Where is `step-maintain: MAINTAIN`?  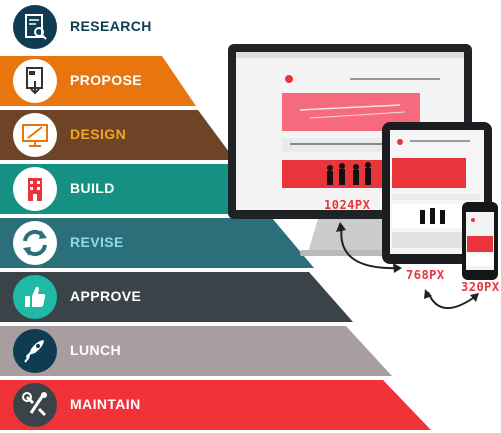
step-maintain: MAINTAIN is located at coordinates (220, 405).